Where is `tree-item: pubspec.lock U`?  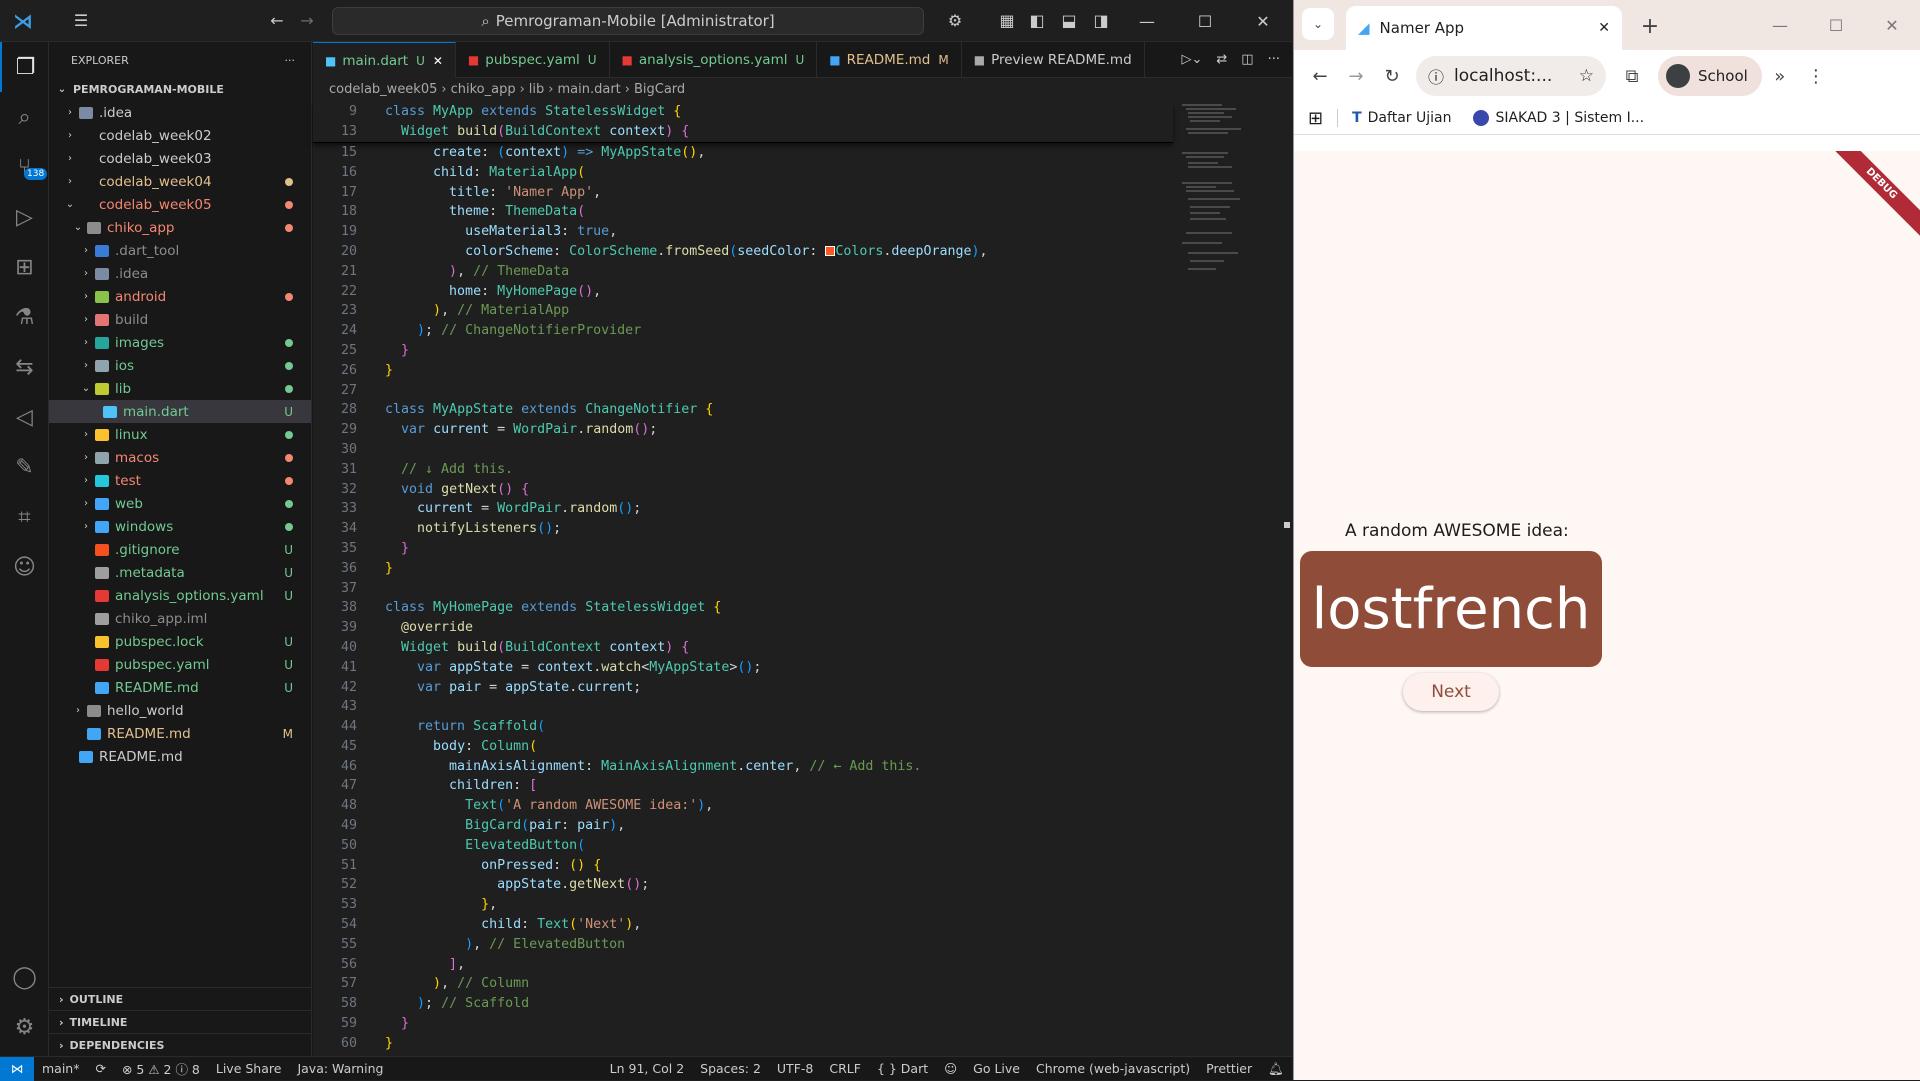
tree-item: pubspec.lock U is located at coordinates (180, 641).